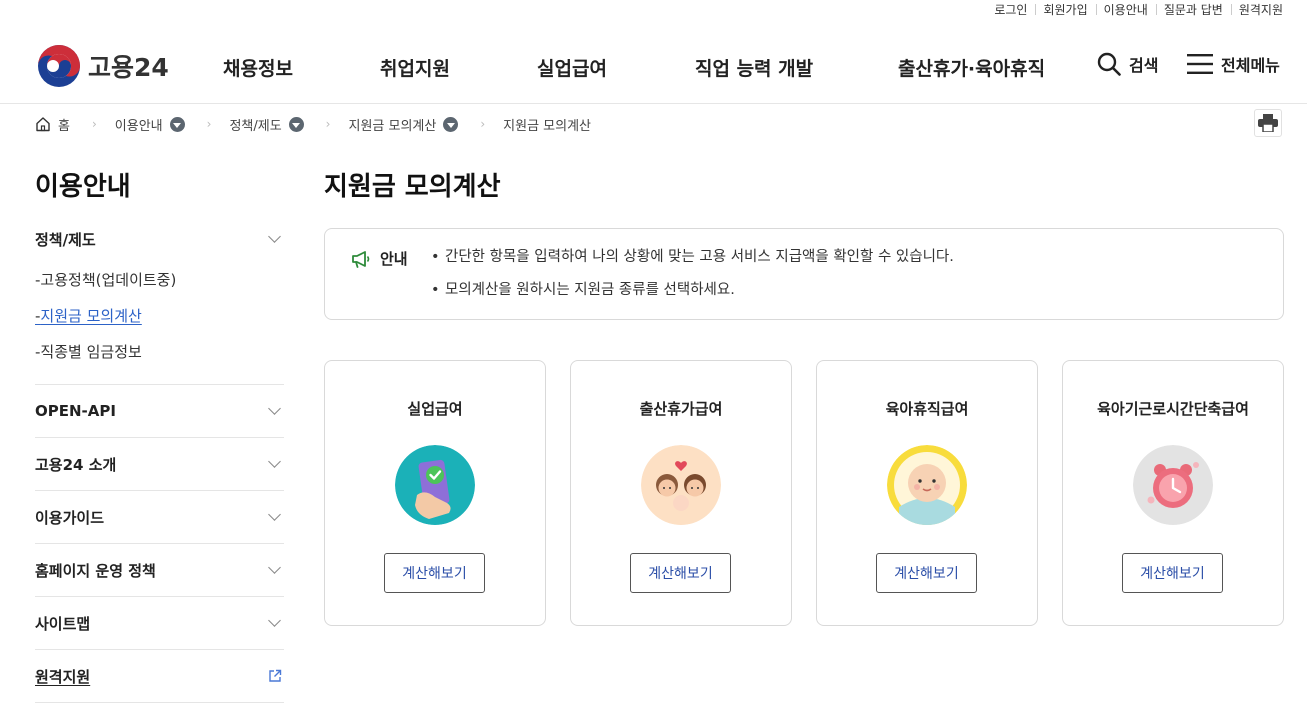 The height and width of the screenshot is (719, 1307). Describe the element at coordinates (159, 239) in the screenshot. I see `lnb-head-policy: 정책/제도` at that location.